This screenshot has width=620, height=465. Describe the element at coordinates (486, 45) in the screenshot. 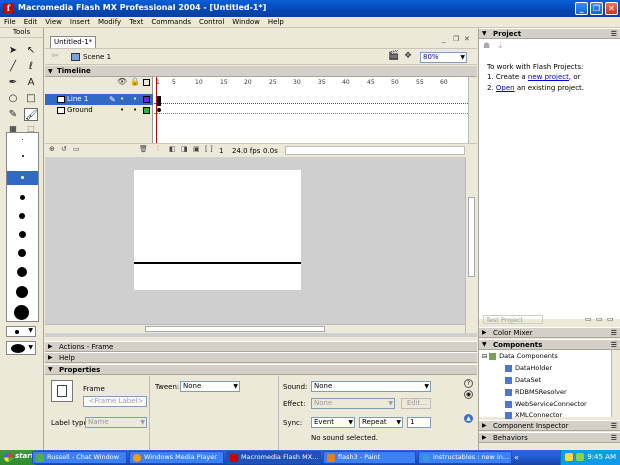

I see `project-icon: ☗` at that location.